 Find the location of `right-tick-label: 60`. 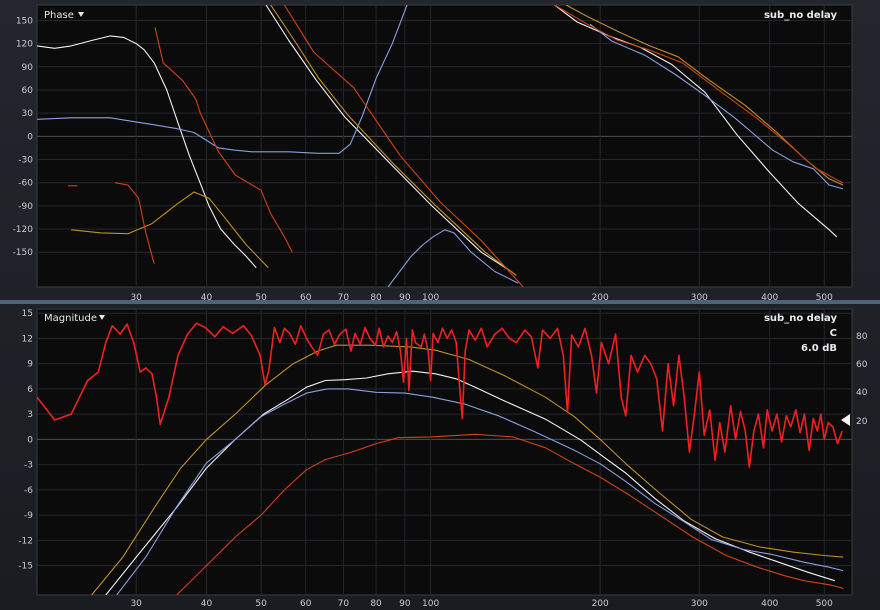

right-tick-label: 60 is located at coordinates (862, 365).